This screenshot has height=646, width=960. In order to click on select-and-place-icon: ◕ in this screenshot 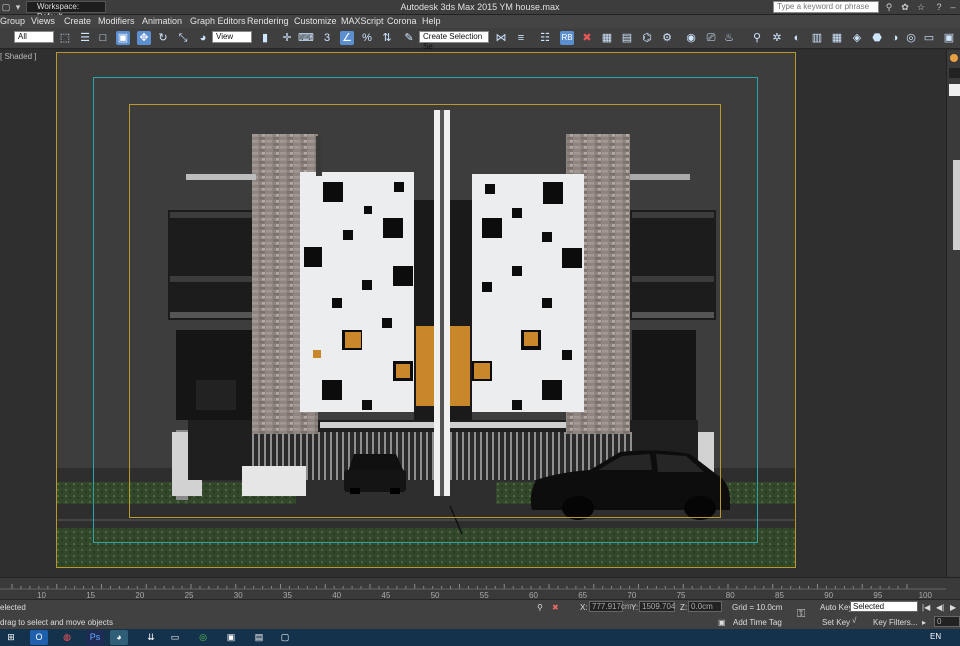, I will do `click(203, 38)`.